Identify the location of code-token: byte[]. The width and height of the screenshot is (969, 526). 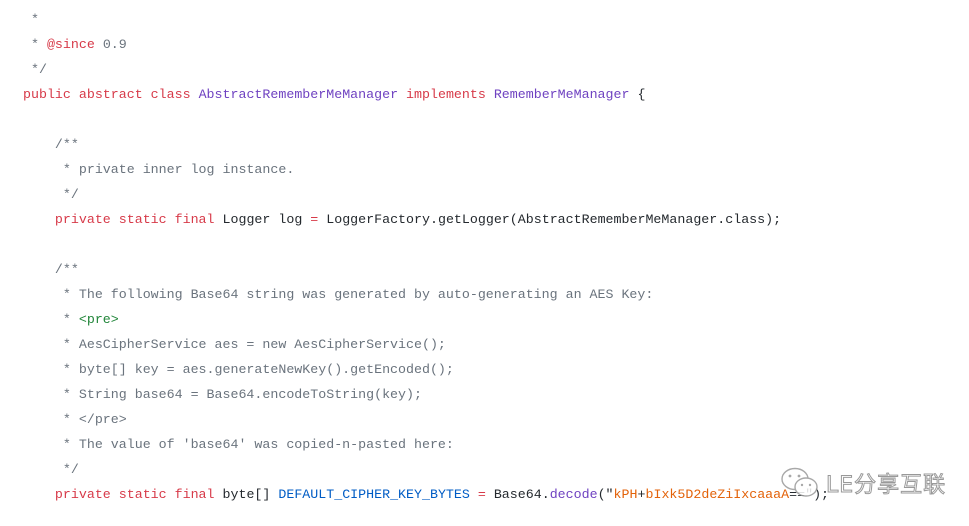
(250, 494).